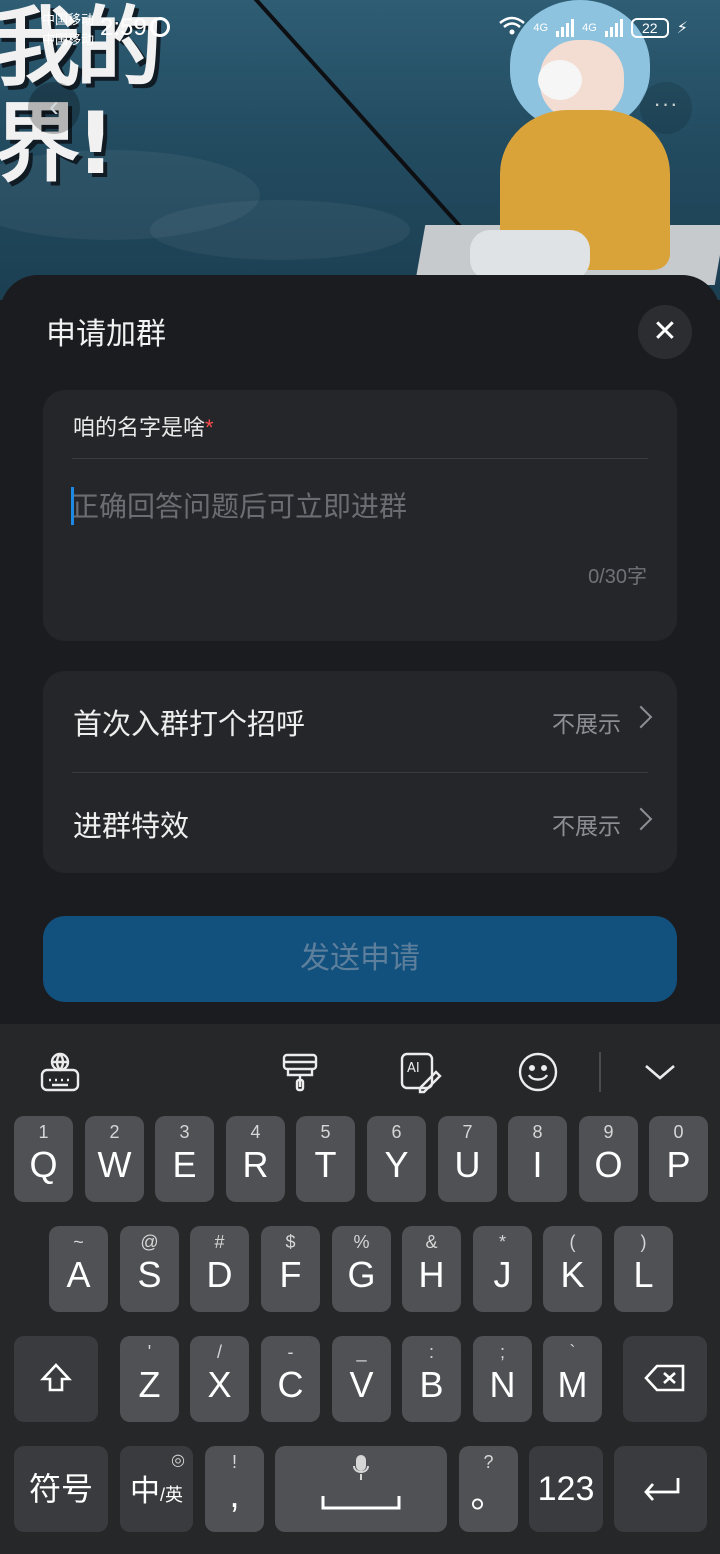  What do you see at coordinates (54, 108) in the screenshot?
I see `back-arrow-icon: ‹` at bounding box center [54, 108].